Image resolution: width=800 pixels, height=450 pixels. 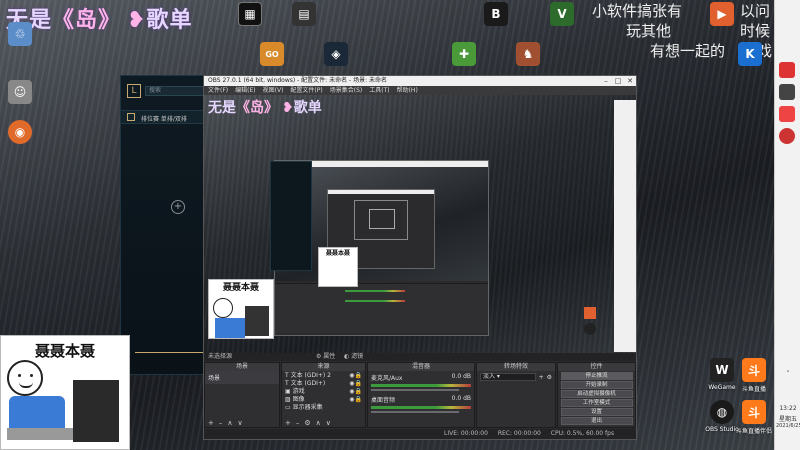 What do you see at coordinates (304, 15) in the screenshot?
I see `desktop-icon-top-2: ▤` at bounding box center [304, 15].